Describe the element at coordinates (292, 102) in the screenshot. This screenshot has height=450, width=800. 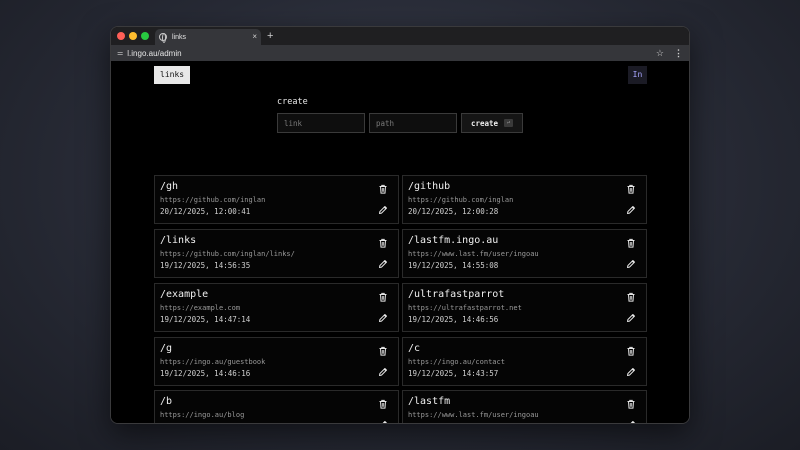
I see `create-heading: create` at that location.